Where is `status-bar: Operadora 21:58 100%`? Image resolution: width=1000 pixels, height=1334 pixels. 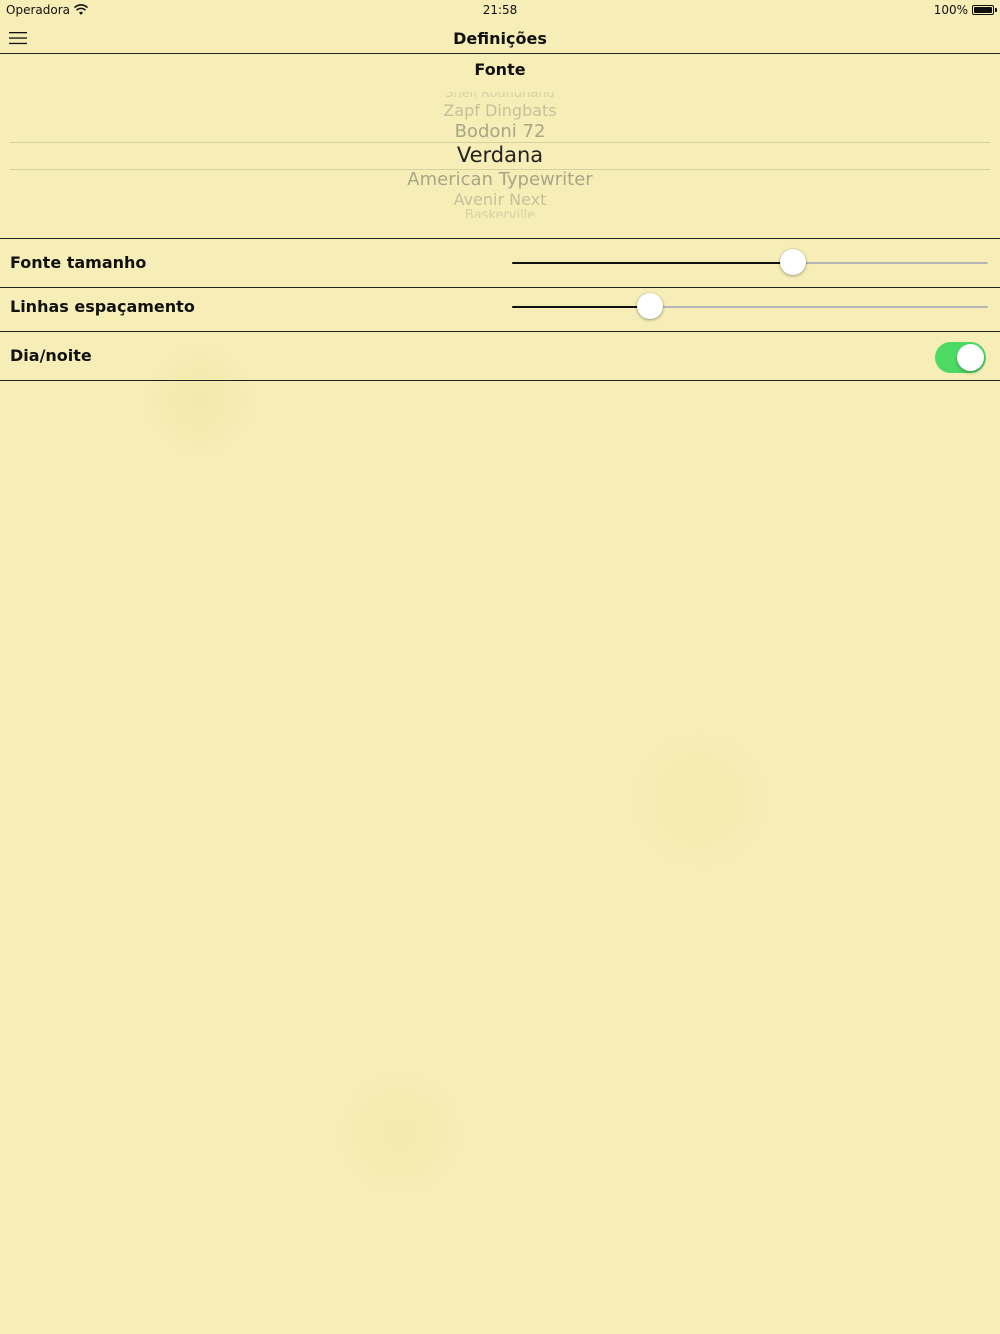
status-bar: Operadora 21:58 100% is located at coordinates (500, 11).